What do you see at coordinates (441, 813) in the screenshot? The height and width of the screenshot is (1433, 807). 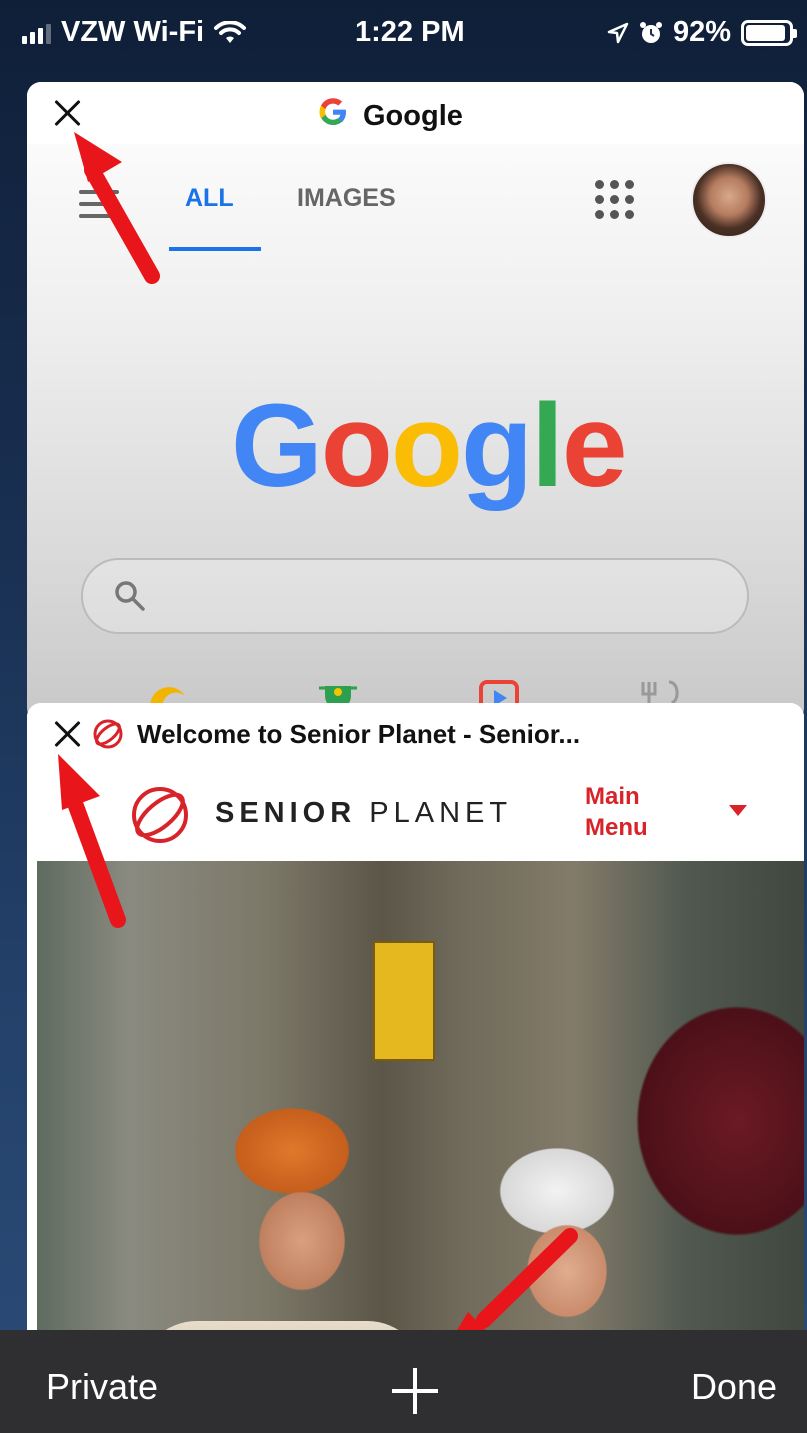 I see `brand-light: PLANET` at bounding box center [441, 813].